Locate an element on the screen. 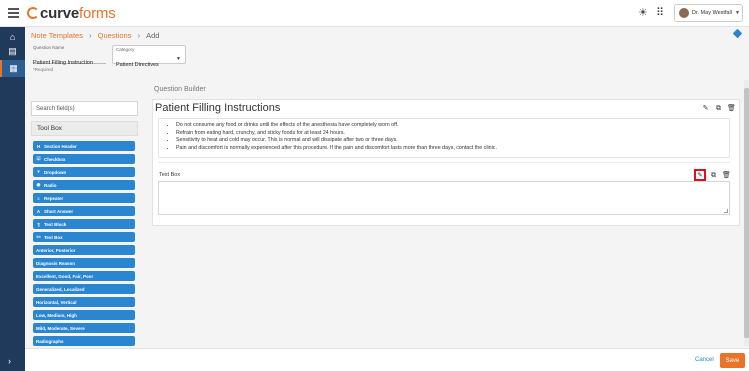 This screenshot has width=749, height=371. user-menu: Dr. May Westfall ▼ is located at coordinates (708, 13).